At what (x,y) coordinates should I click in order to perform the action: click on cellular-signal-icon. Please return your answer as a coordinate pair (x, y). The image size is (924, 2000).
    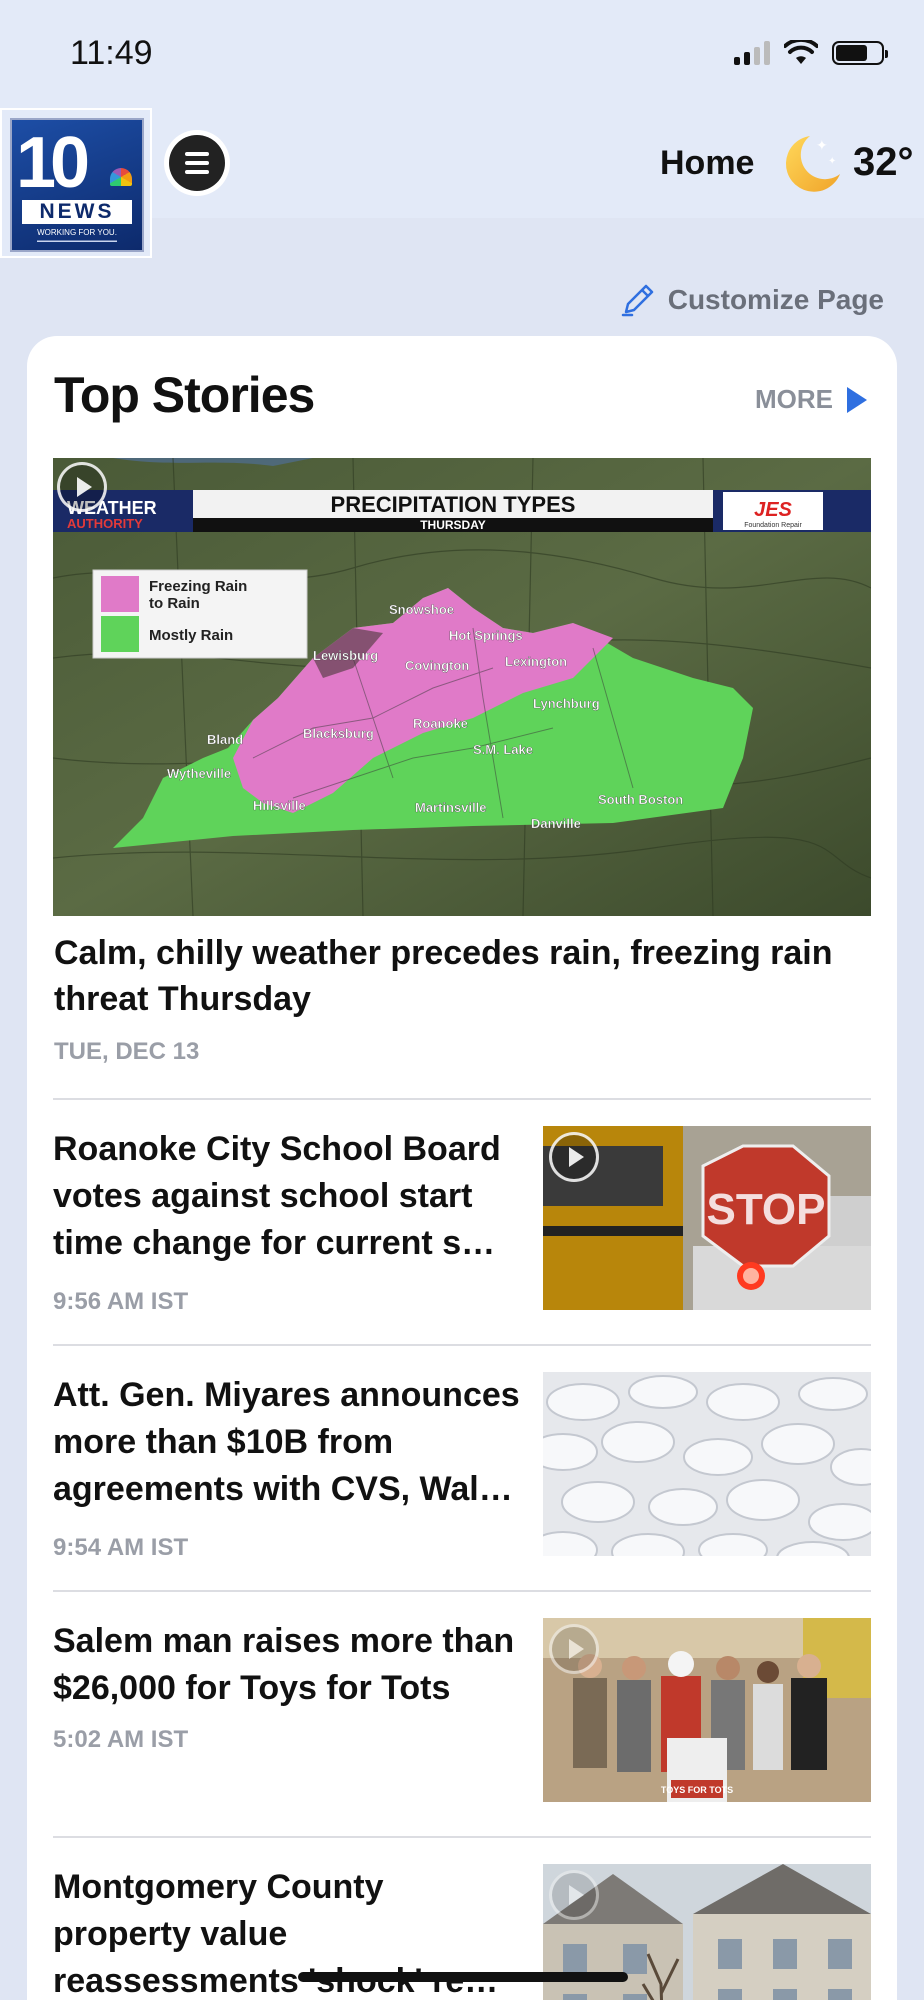
    Looking at the image, I should click on (752, 53).